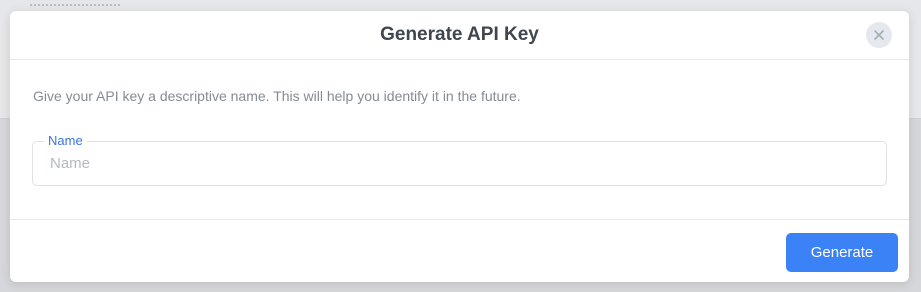 This screenshot has height=292, width=921. I want to click on dialog-title: Generate API Key, so click(459, 34).